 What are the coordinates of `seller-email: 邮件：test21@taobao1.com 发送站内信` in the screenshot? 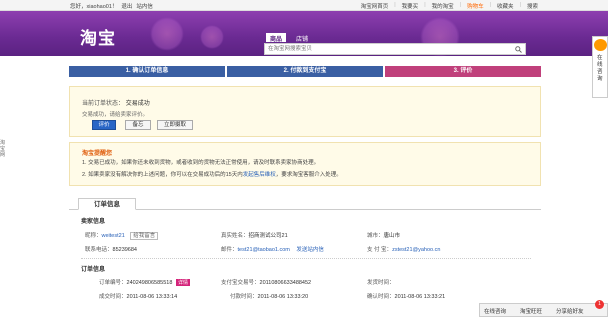 It's located at (272, 249).